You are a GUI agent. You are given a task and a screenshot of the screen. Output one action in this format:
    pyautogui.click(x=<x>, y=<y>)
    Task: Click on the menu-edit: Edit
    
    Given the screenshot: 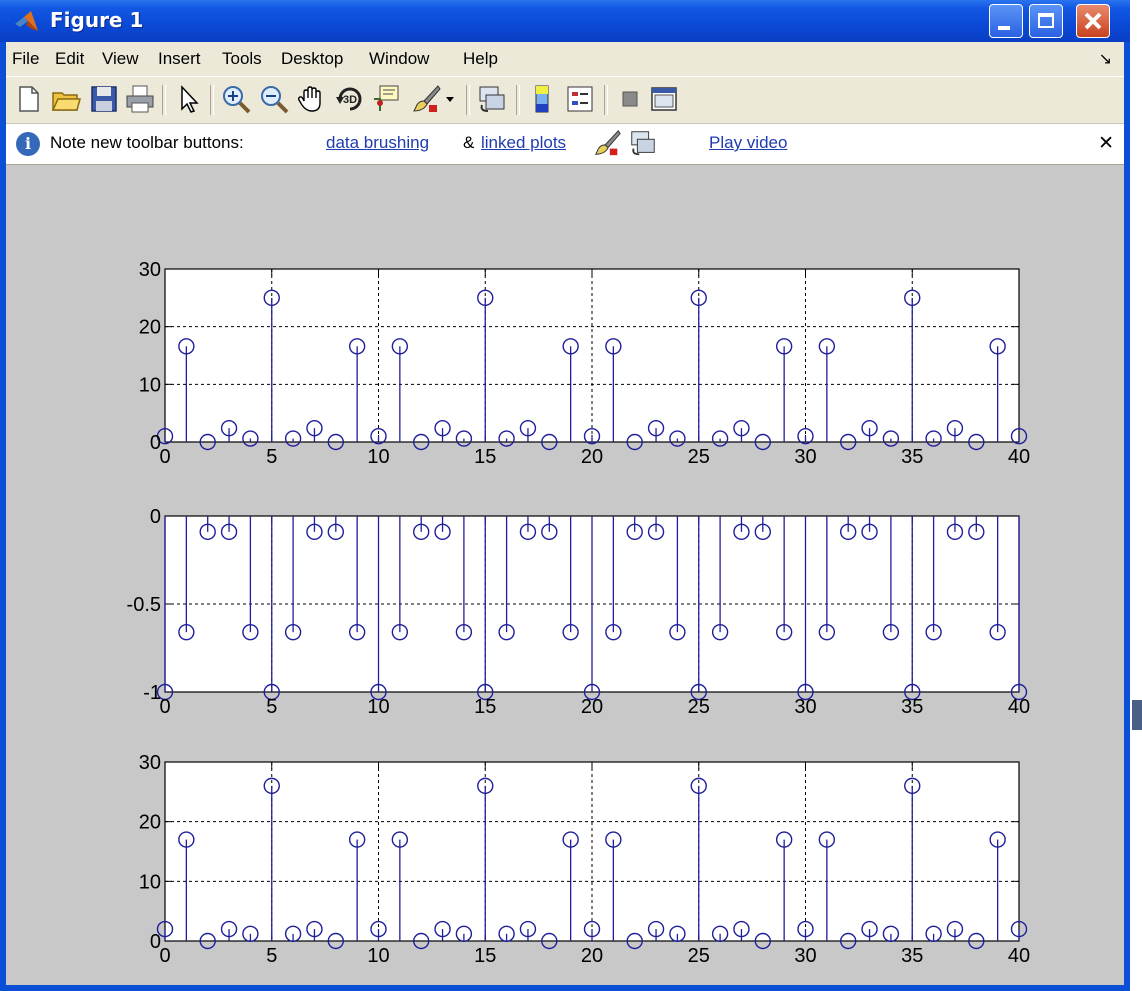 What is the action you would take?
    pyautogui.click(x=69, y=59)
    